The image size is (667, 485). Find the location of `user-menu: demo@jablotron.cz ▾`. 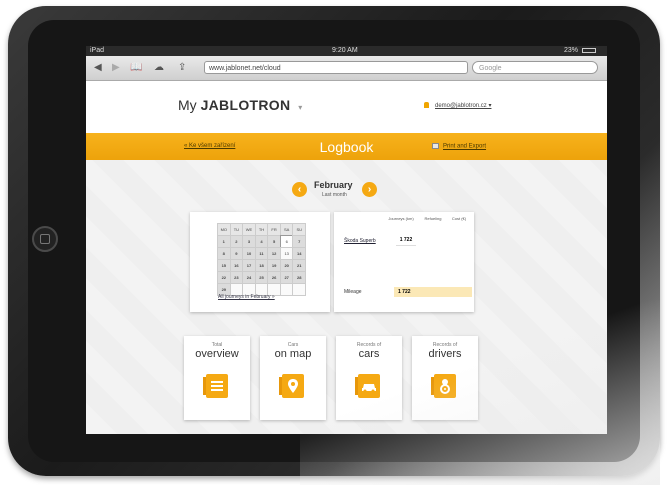

user-menu: demo@jablotron.cz ▾ is located at coordinates (457, 105).